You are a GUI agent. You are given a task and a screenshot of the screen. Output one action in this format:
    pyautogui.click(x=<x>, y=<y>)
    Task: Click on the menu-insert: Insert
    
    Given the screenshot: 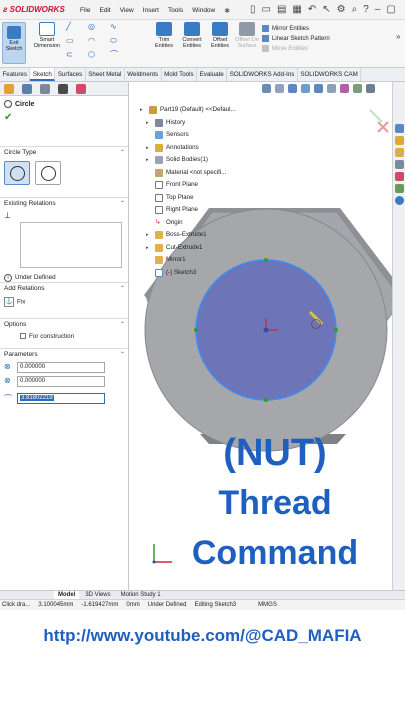 What is the action you would take?
    pyautogui.click(x=151, y=11)
    